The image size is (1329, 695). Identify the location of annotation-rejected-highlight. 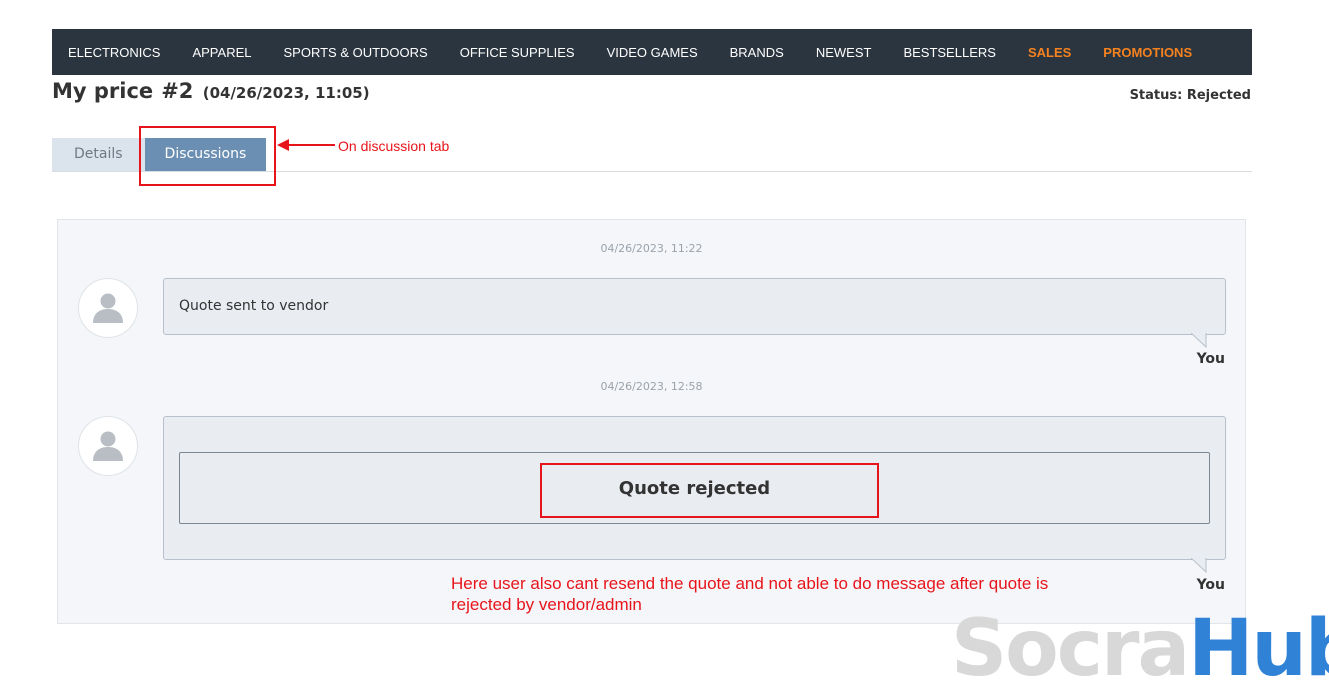
(709, 490).